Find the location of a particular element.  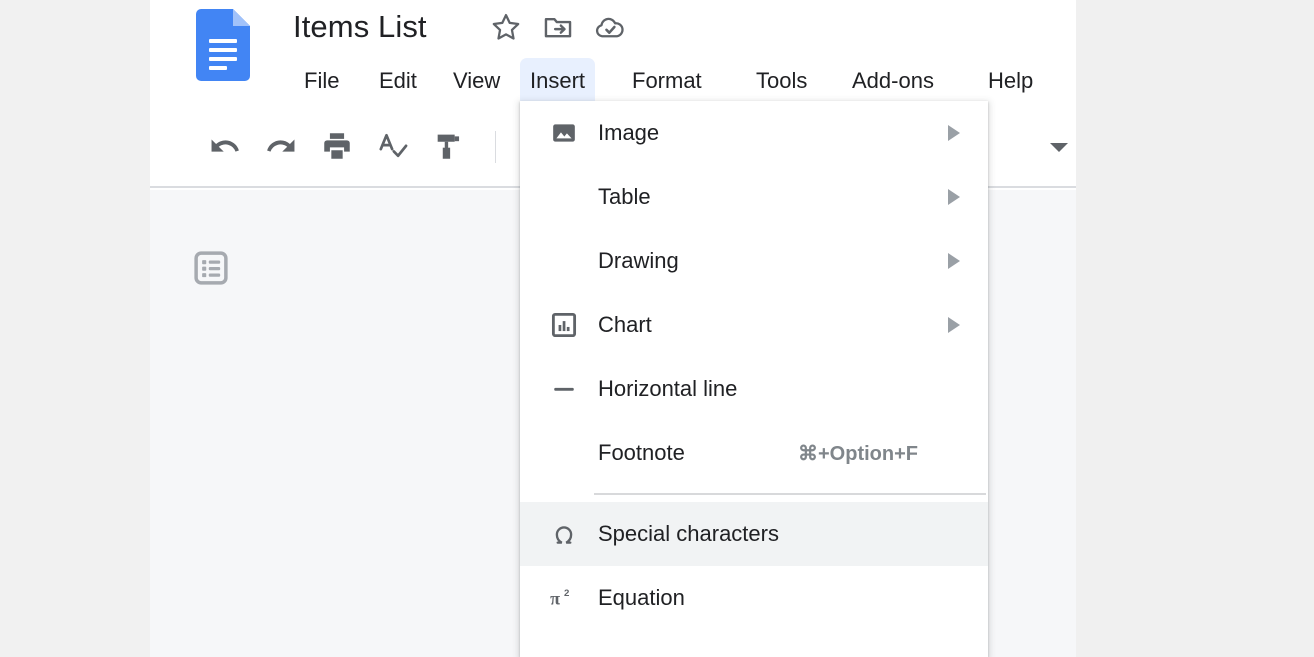

menu-item-equation: π 2 Equation is located at coordinates (754, 598).